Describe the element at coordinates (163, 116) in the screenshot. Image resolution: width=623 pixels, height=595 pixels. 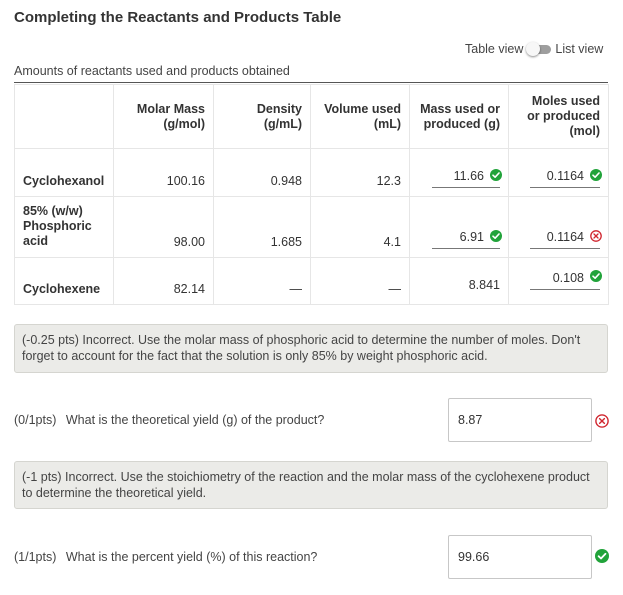
I see `header-molar-mass: Molar Mass (g/mol)` at that location.